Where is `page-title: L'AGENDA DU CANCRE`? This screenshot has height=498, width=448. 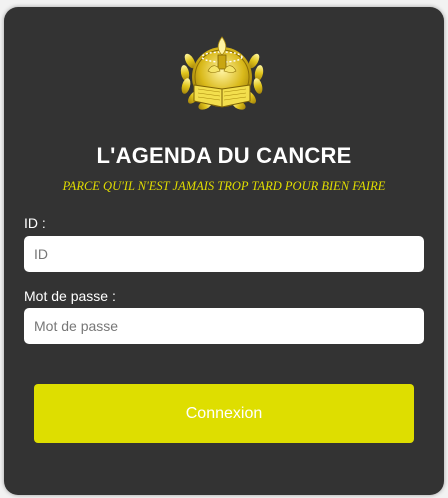
page-title: L'AGENDA DU CANCRE is located at coordinates (224, 155).